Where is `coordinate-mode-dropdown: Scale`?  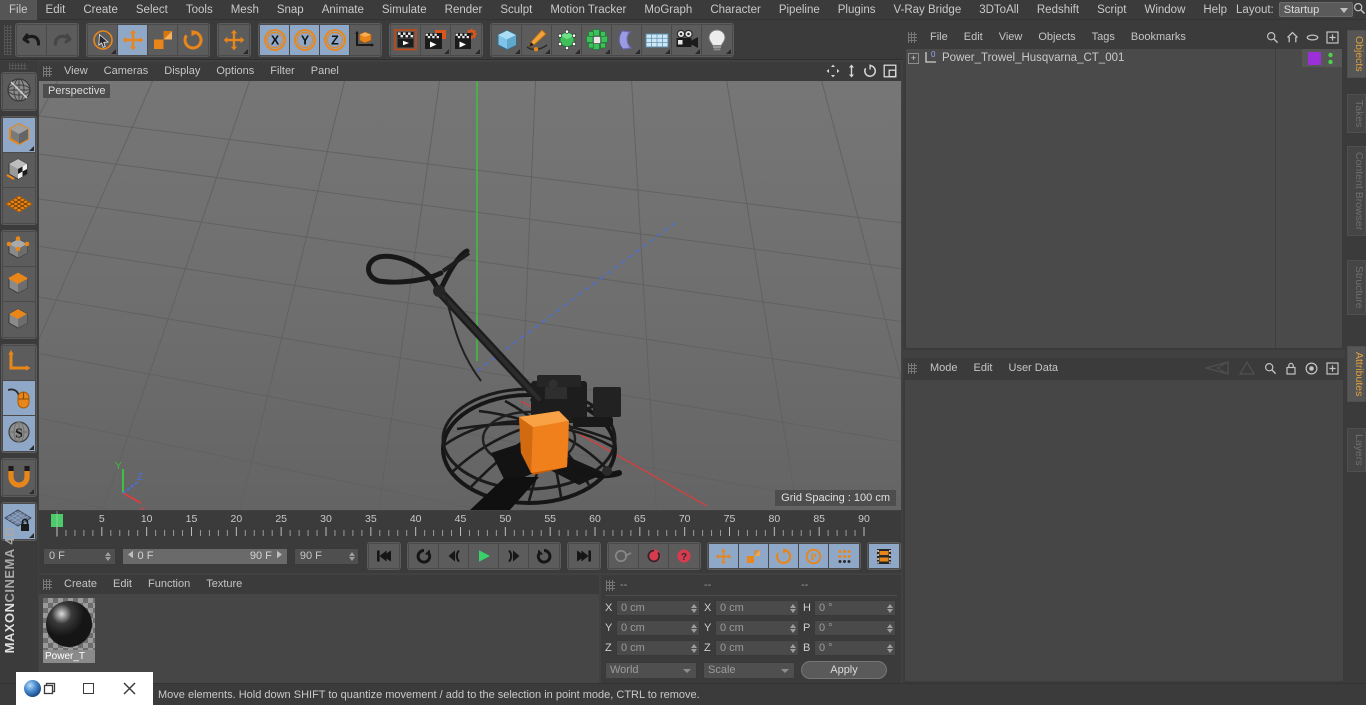 coordinate-mode-dropdown: Scale is located at coordinates (749, 670).